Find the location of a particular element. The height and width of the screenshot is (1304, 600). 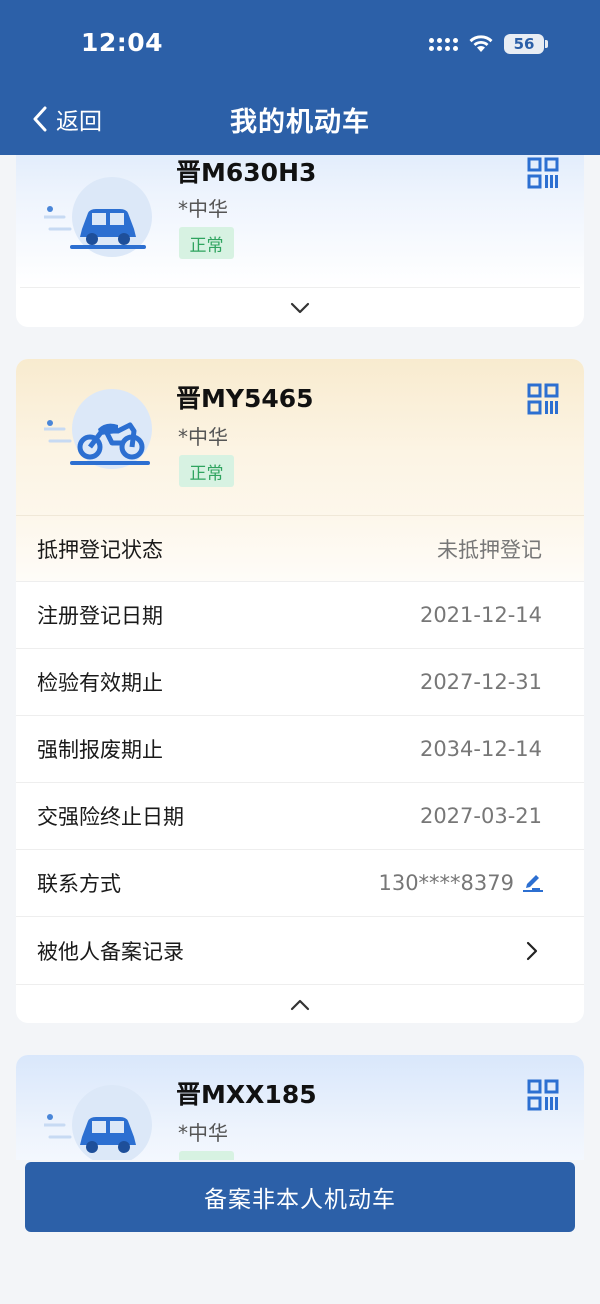

info-row-scrap-deadline: 强制报废期止 2034-12-14 is located at coordinates (300, 749).